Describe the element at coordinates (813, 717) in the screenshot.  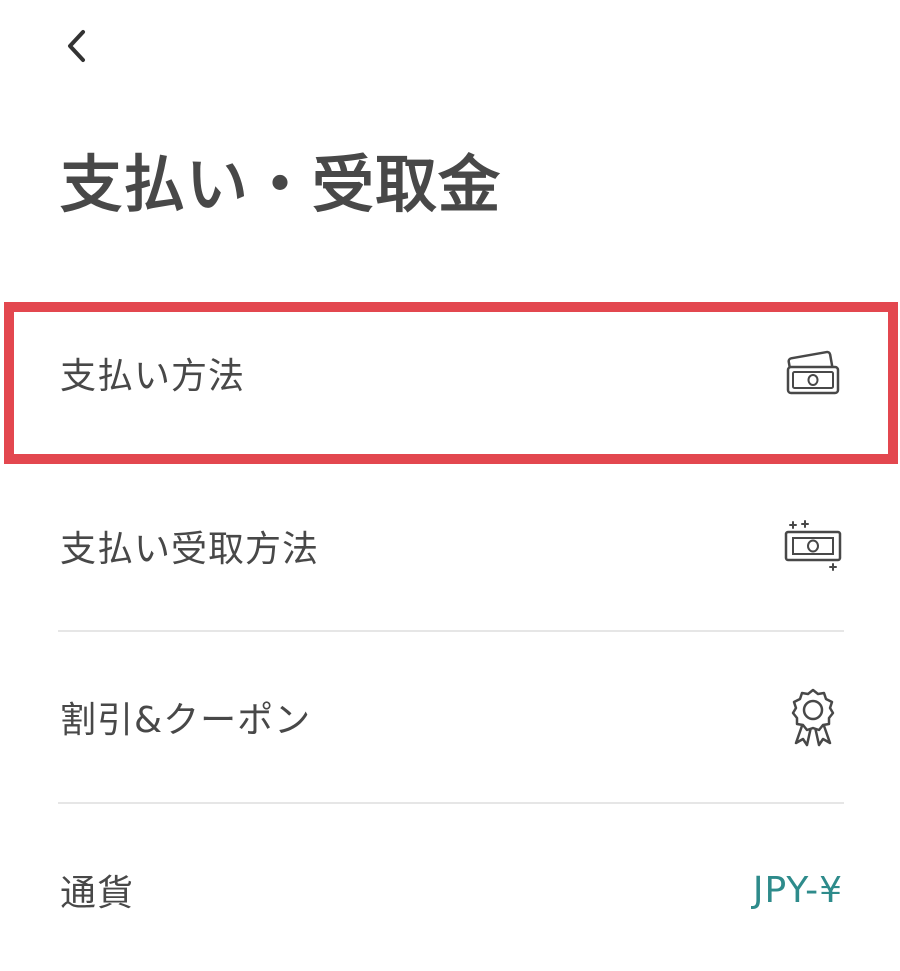
I see `award-ribbon-icon` at that location.